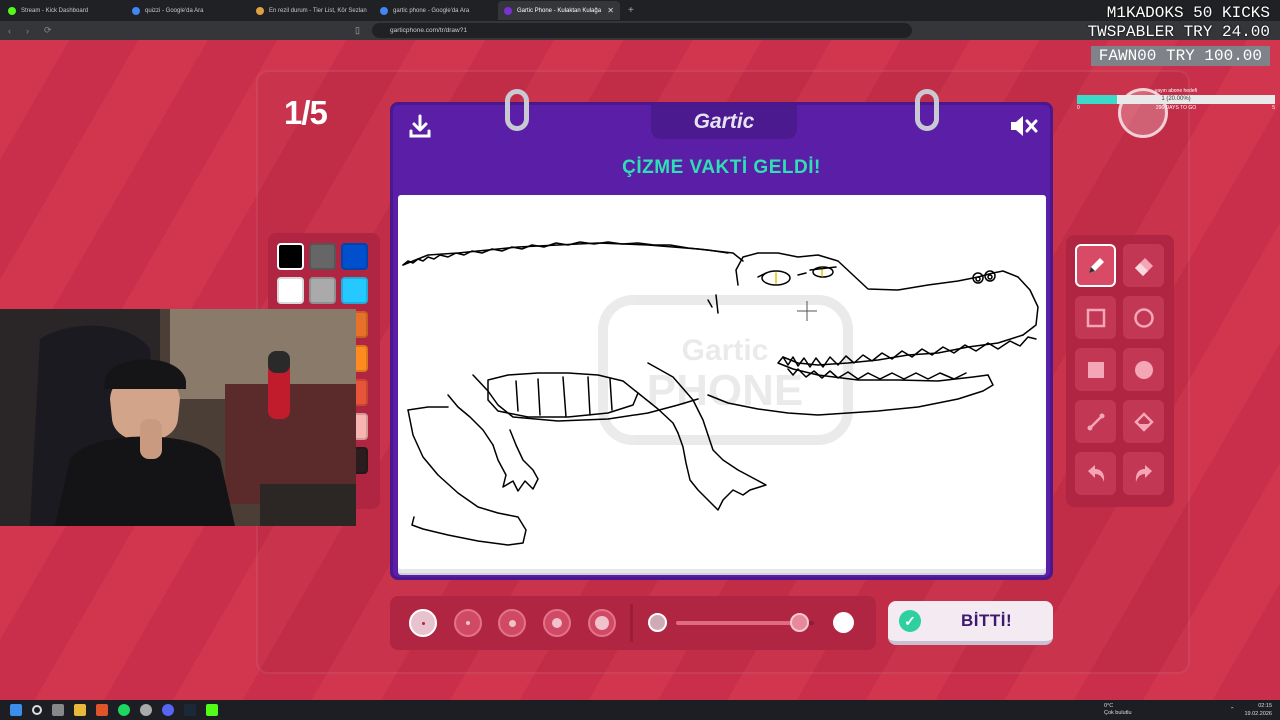 The image size is (1280, 720). What do you see at coordinates (174, 10) in the screenshot?
I see `tab-label: quizzi - Google'da Ara` at bounding box center [174, 10].